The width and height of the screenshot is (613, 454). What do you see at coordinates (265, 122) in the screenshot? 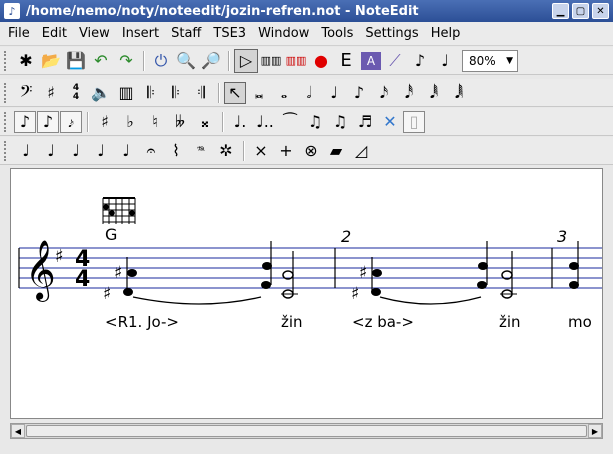
I see `double-dotted-icon: ♩..` at bounding box center [265, 122].